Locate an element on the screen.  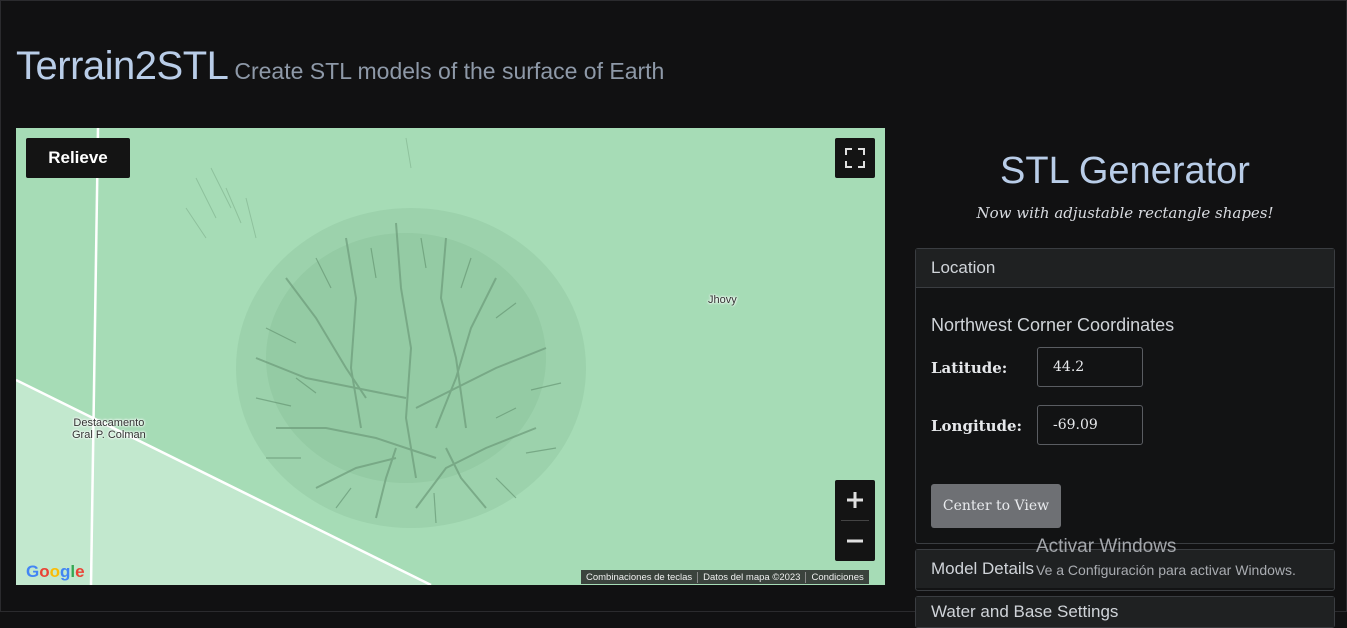
google-logo: Google is located at coordinates (55, 572).